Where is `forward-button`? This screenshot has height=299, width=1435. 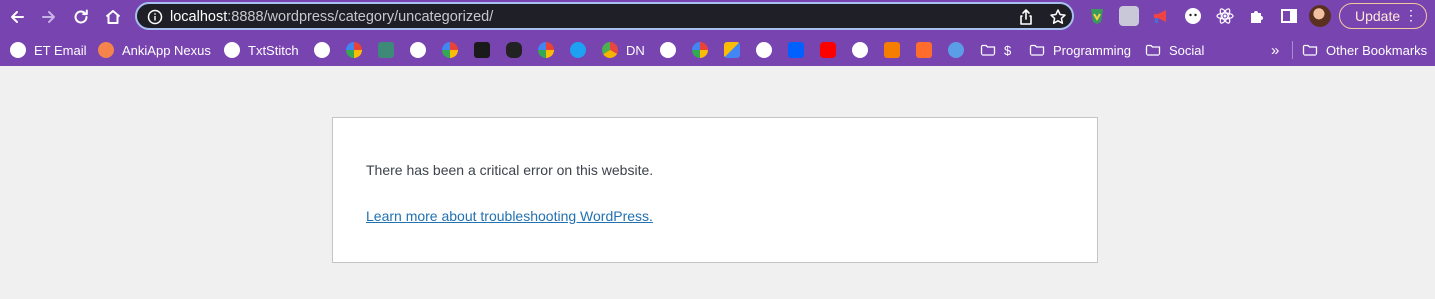
forward-button is located at coordinates (49, 17).